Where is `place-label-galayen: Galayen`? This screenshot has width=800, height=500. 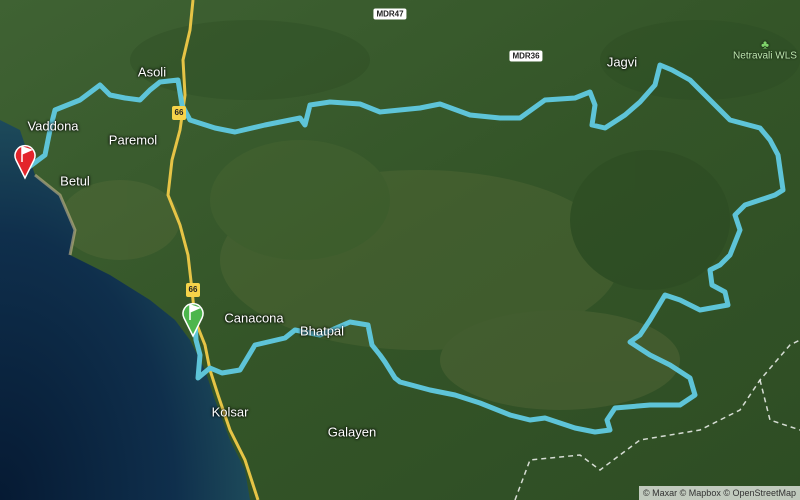 place-label-galayen: Galayen is located at coordinates (352, 432).